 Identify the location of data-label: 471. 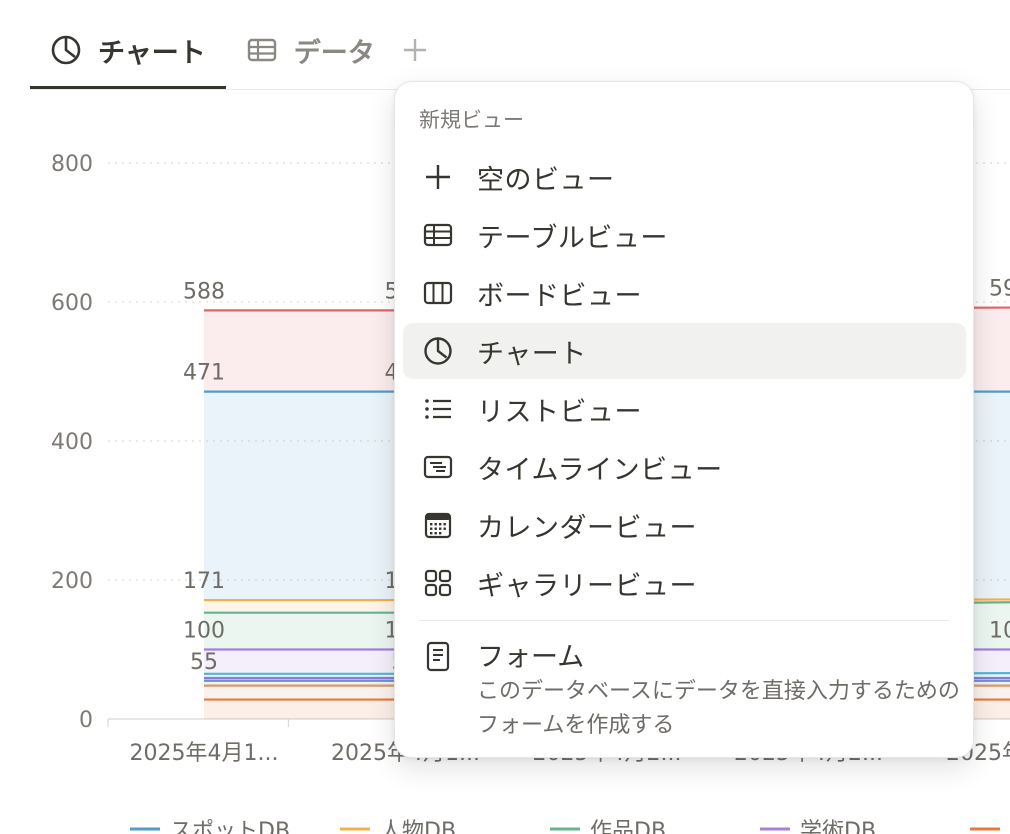
(204, 373).